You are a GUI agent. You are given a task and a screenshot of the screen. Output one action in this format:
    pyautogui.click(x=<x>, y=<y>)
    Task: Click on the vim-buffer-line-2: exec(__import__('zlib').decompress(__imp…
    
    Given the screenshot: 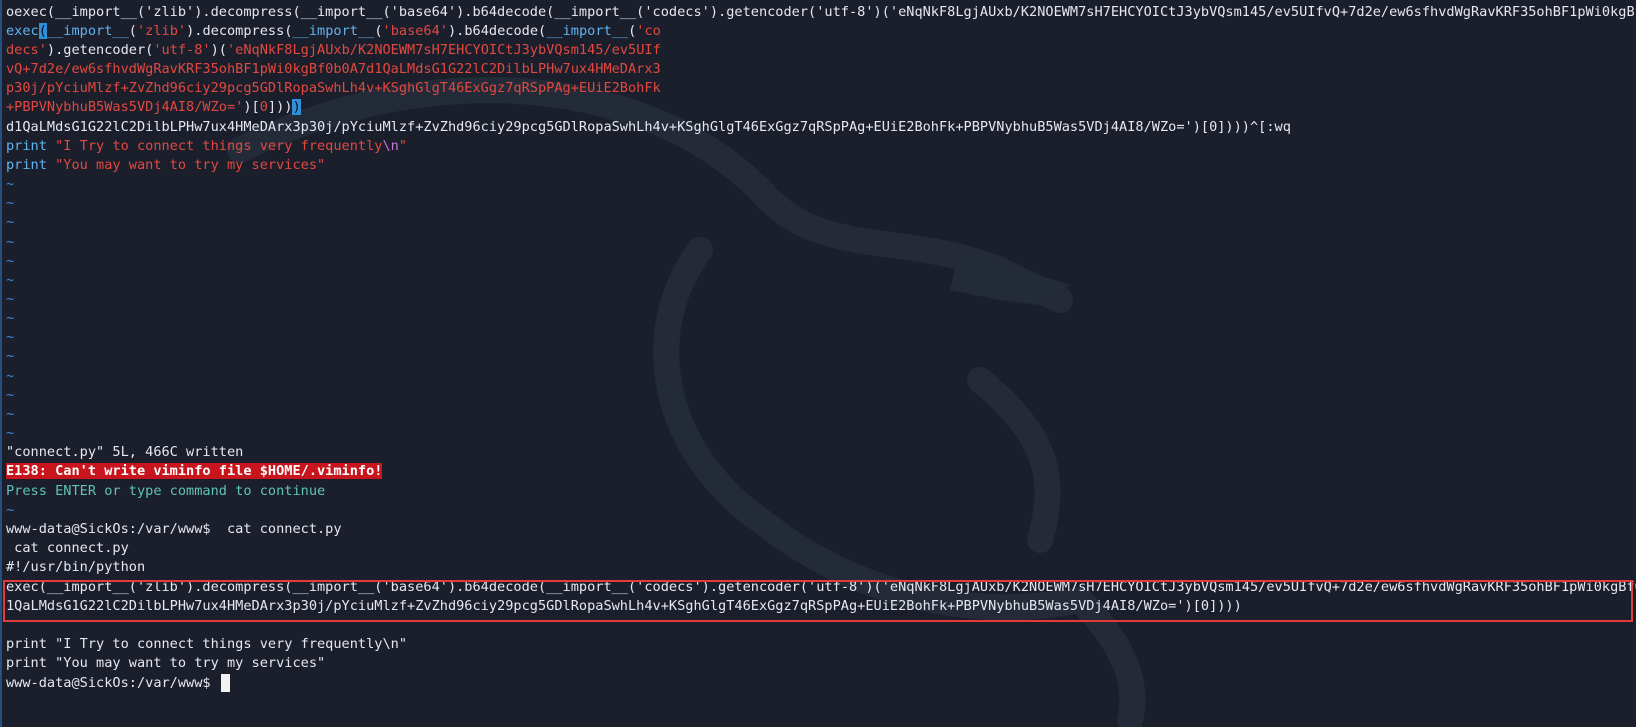 What is the action you would take?
    pyautogui.click(x=333, y=31)
    